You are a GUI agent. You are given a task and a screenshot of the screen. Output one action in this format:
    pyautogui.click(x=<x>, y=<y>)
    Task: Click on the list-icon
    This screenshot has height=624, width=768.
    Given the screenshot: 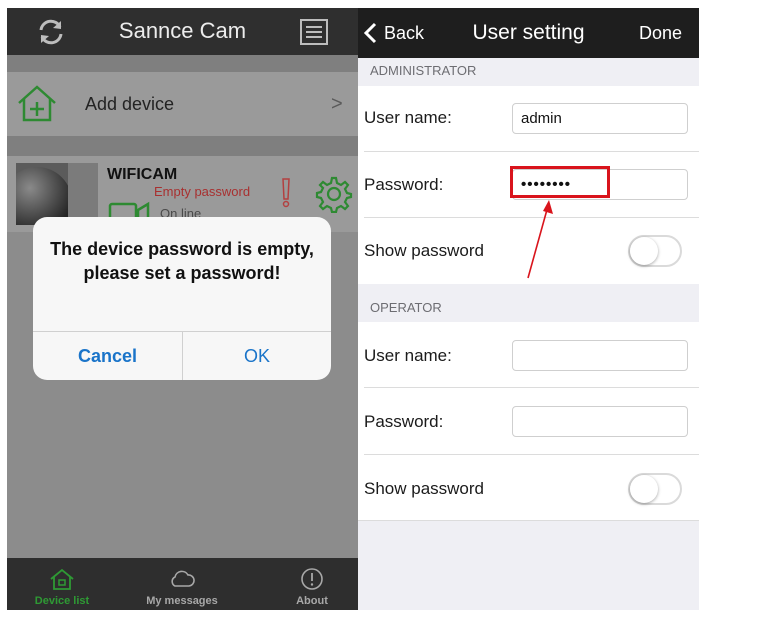 What is the action you would take?
    pyautogui.click(x=314, y=32)
    